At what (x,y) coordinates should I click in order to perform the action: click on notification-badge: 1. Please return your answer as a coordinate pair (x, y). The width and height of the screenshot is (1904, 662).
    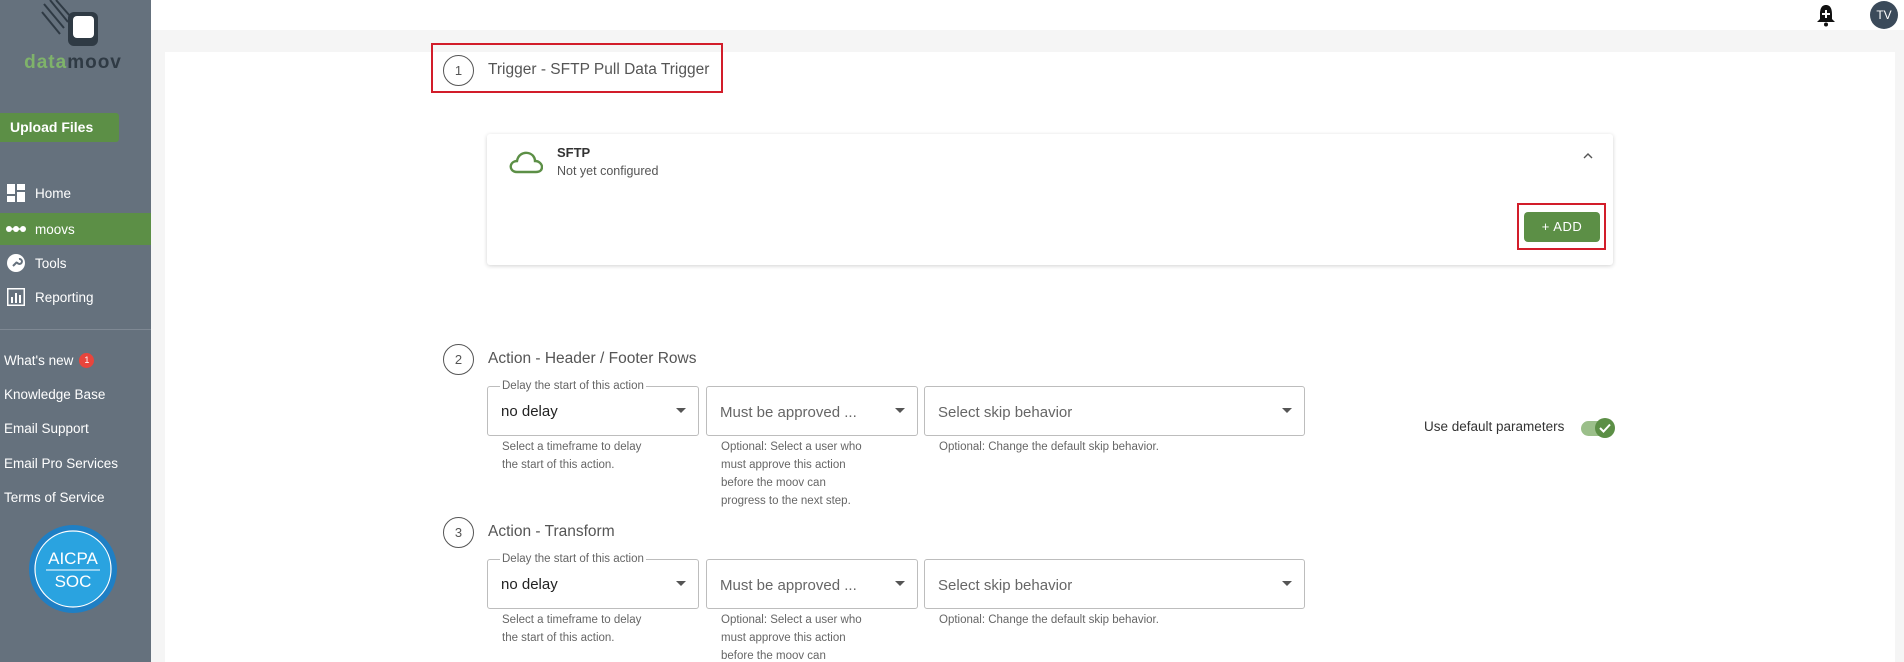
    Looking at the image, I should click on (87, 360).